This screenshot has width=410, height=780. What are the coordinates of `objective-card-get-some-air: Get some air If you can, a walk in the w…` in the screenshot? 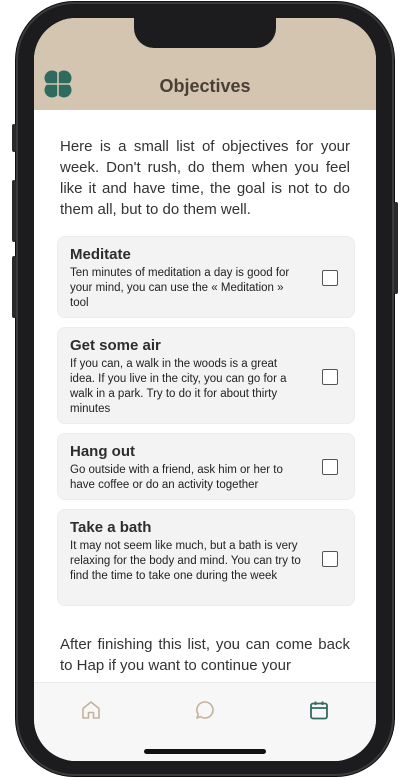 It's located at (206, 375).